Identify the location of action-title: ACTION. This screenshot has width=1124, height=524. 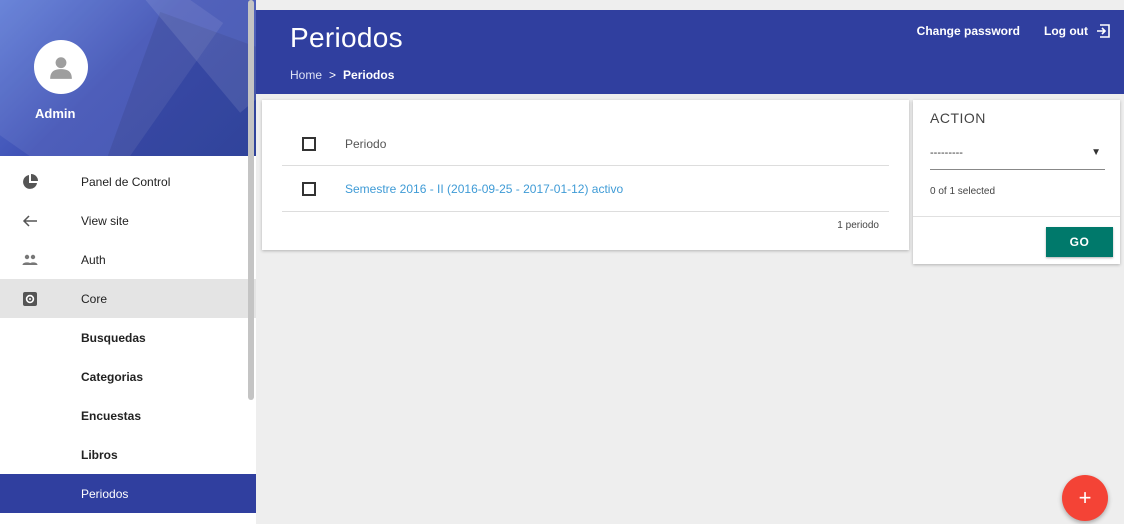
(958, 118).